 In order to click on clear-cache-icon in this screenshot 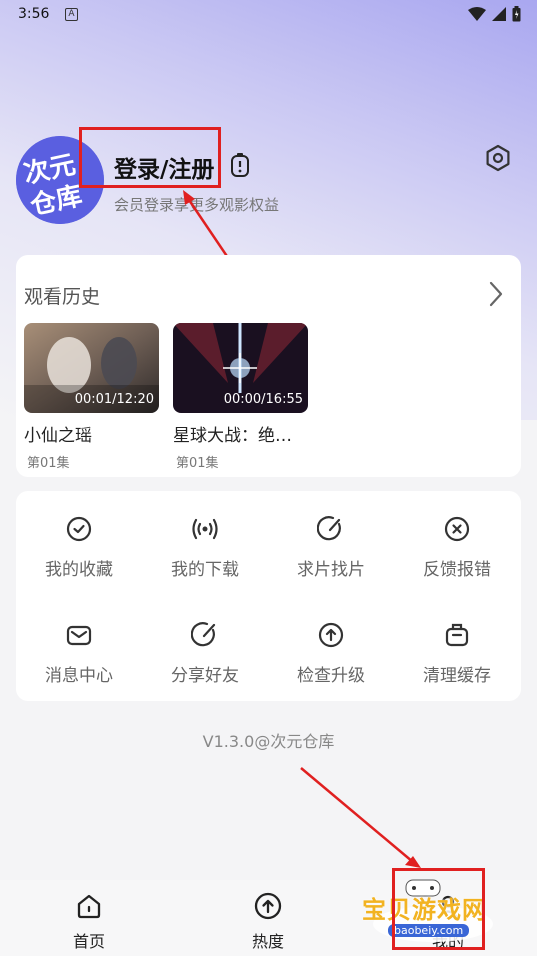, I will do `click(457, 635)`.